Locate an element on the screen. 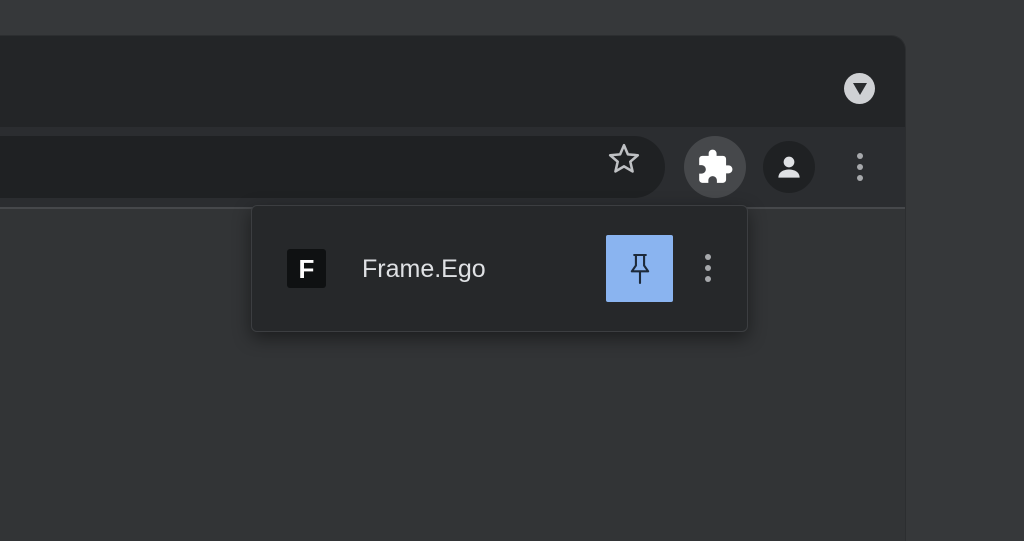 The height and width of the screenshot is (541, 1024). puzzle-piece-icon is located at coordinates (716, 166).